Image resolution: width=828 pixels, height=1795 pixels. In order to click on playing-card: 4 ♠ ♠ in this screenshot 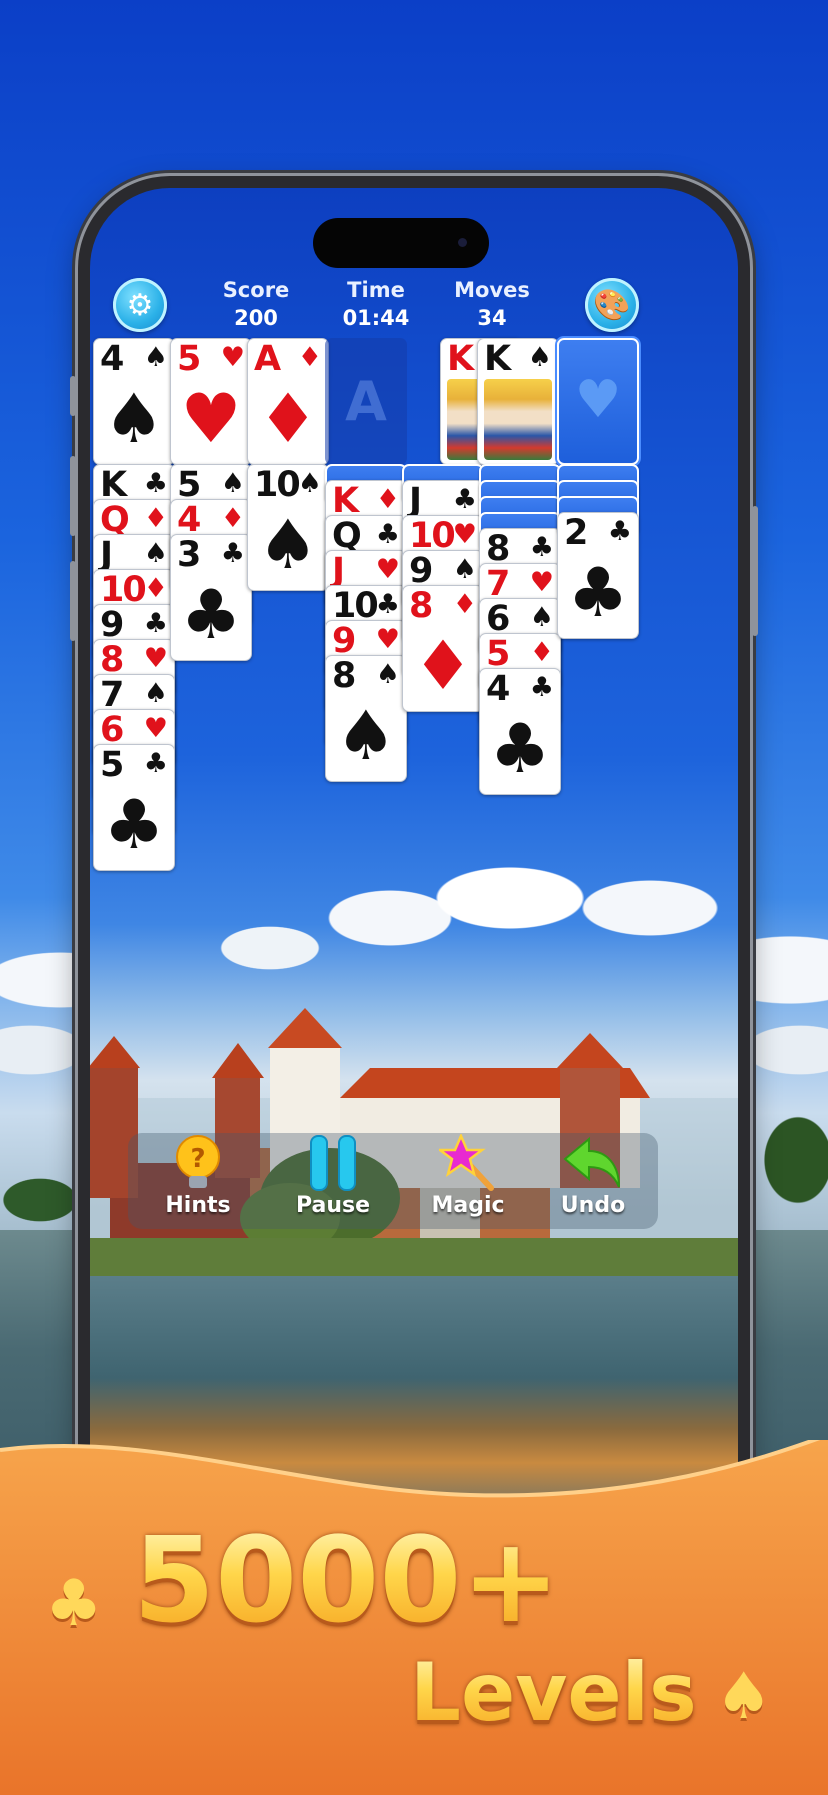, I will do `click(134, 401)`.